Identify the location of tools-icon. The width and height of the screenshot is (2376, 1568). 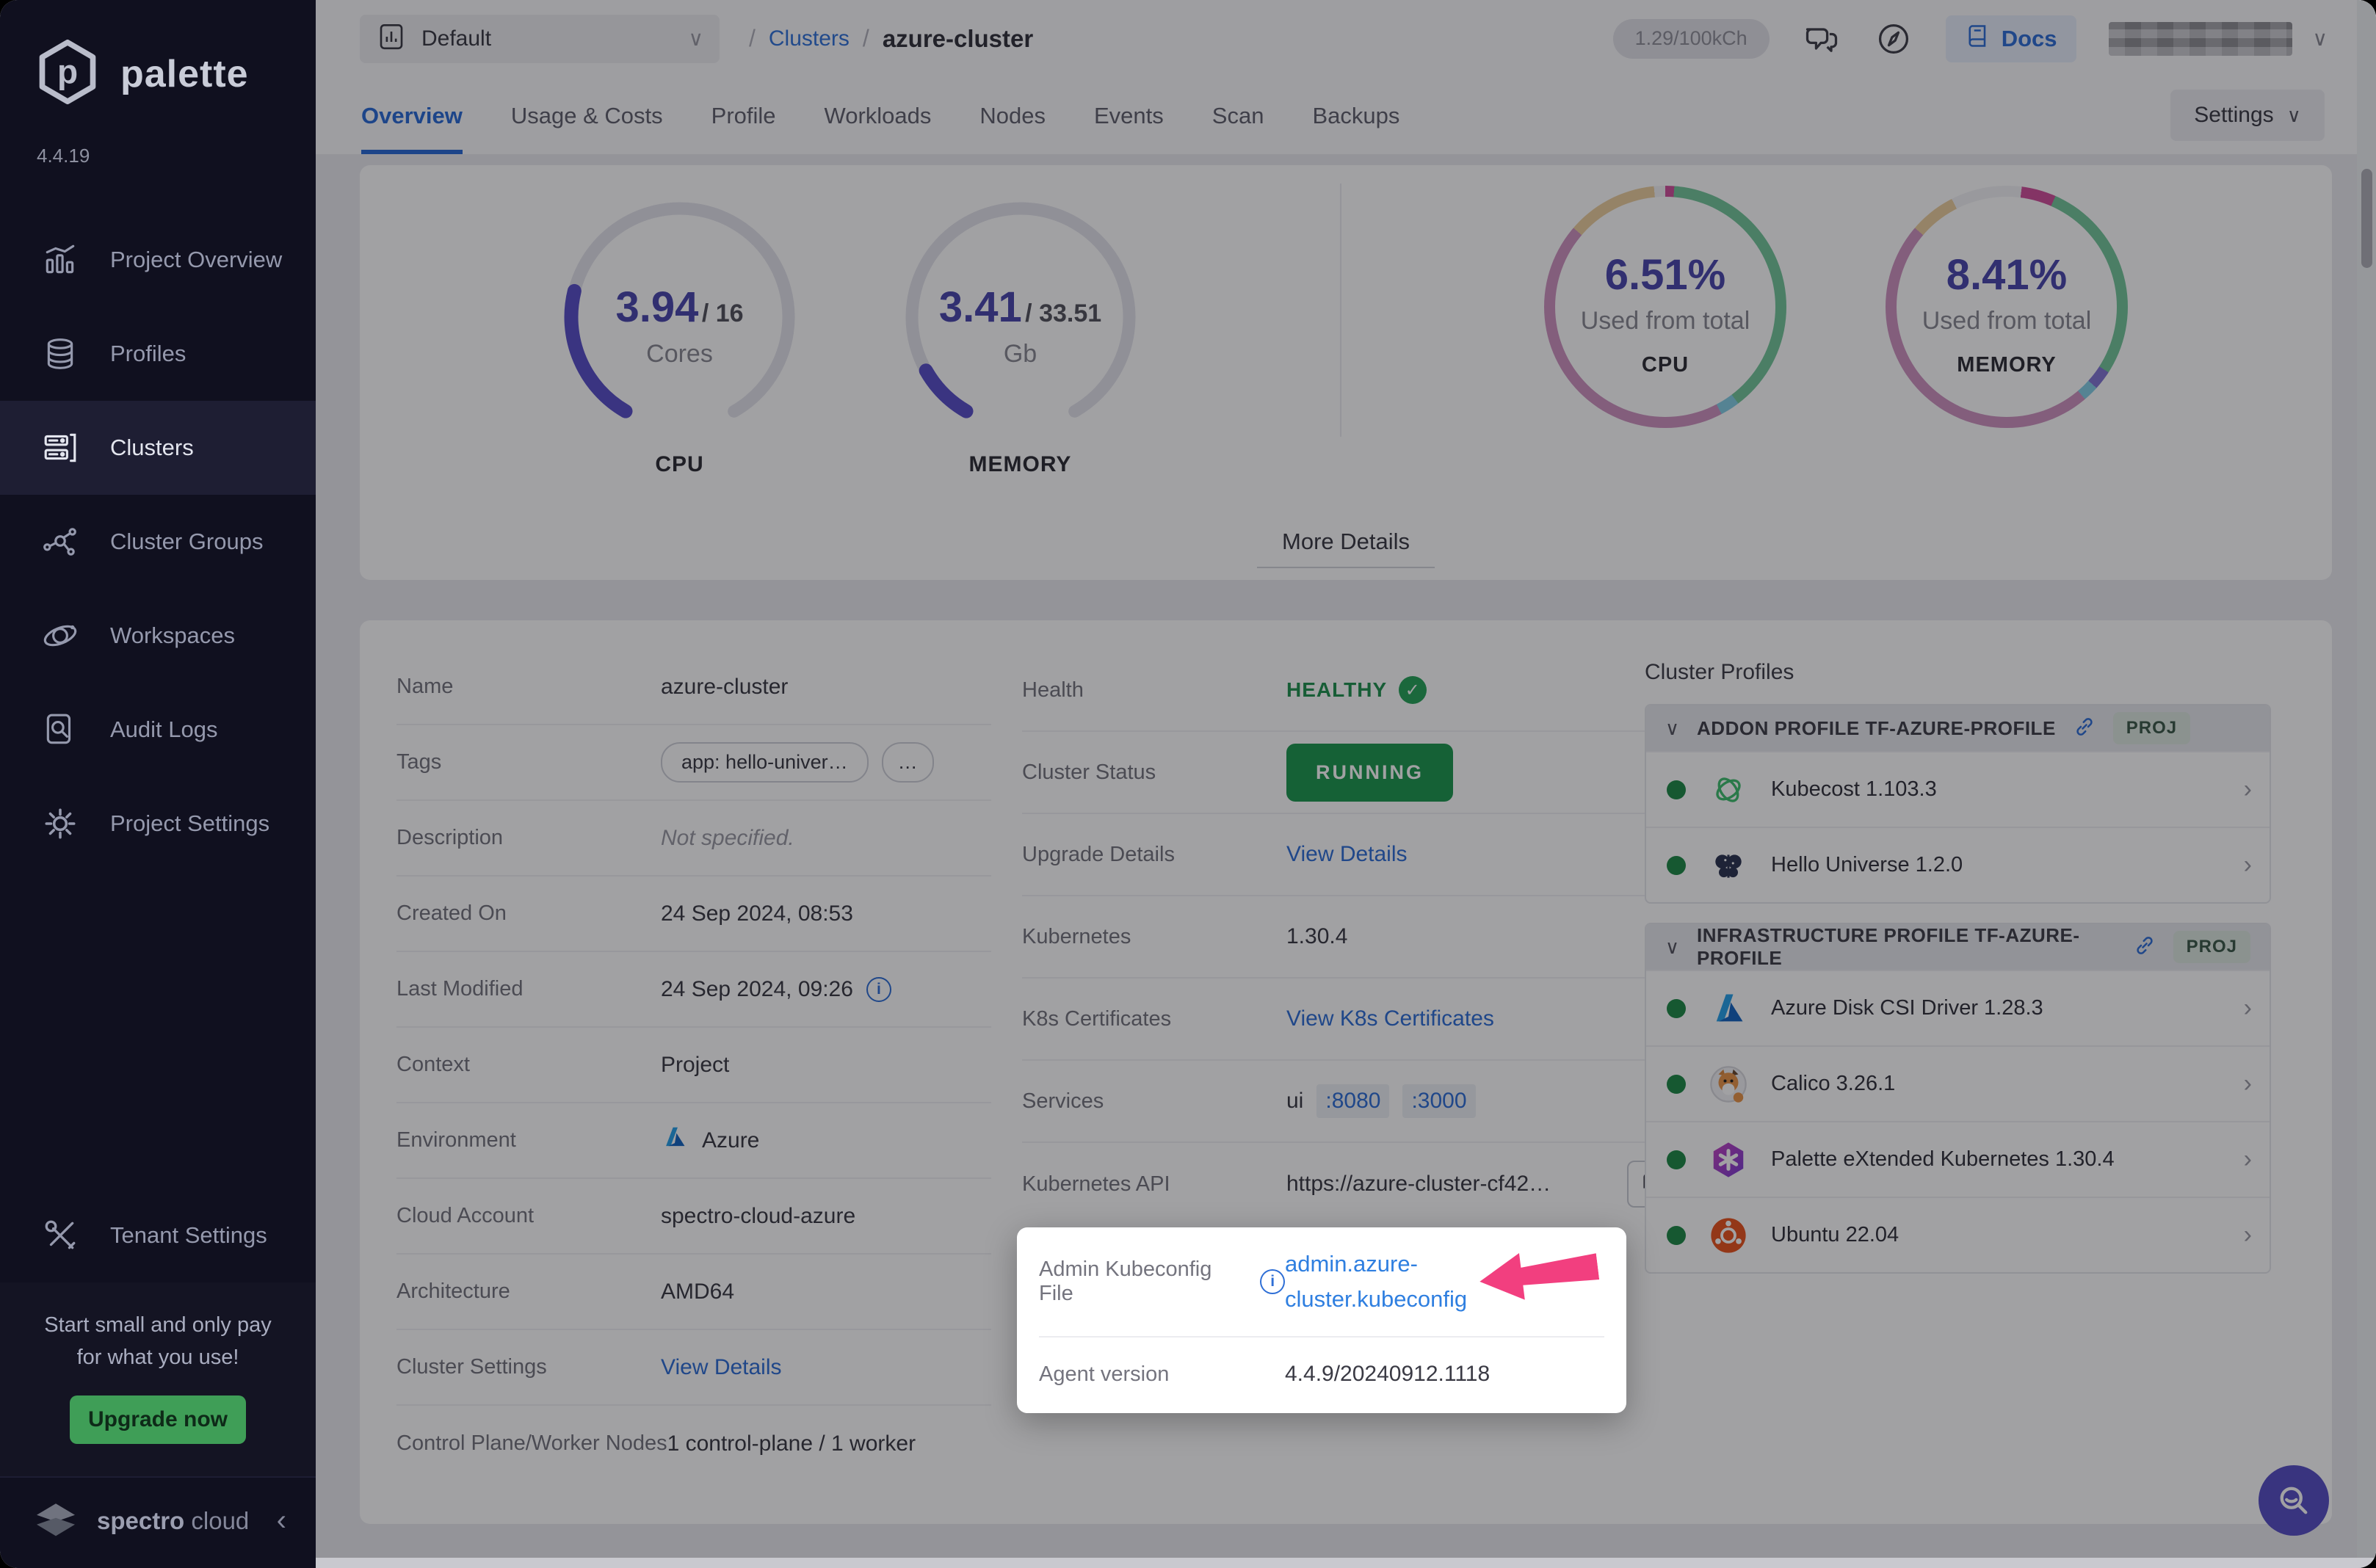
(60, 1236).